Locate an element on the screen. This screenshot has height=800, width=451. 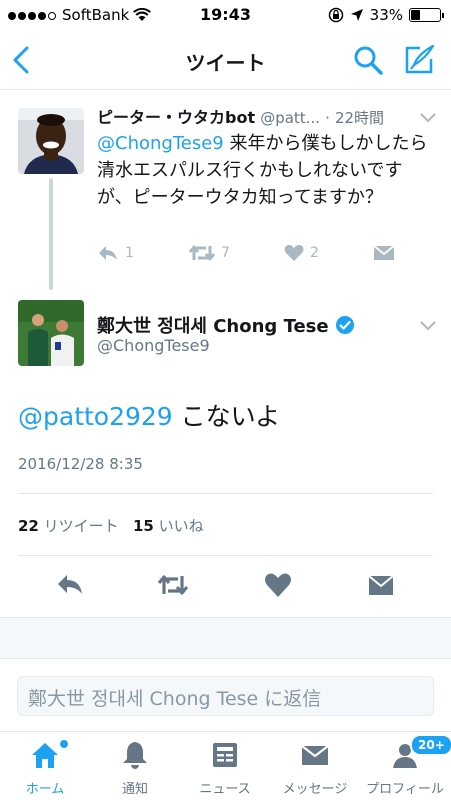
home-icon is located at coordinates (45, 755).